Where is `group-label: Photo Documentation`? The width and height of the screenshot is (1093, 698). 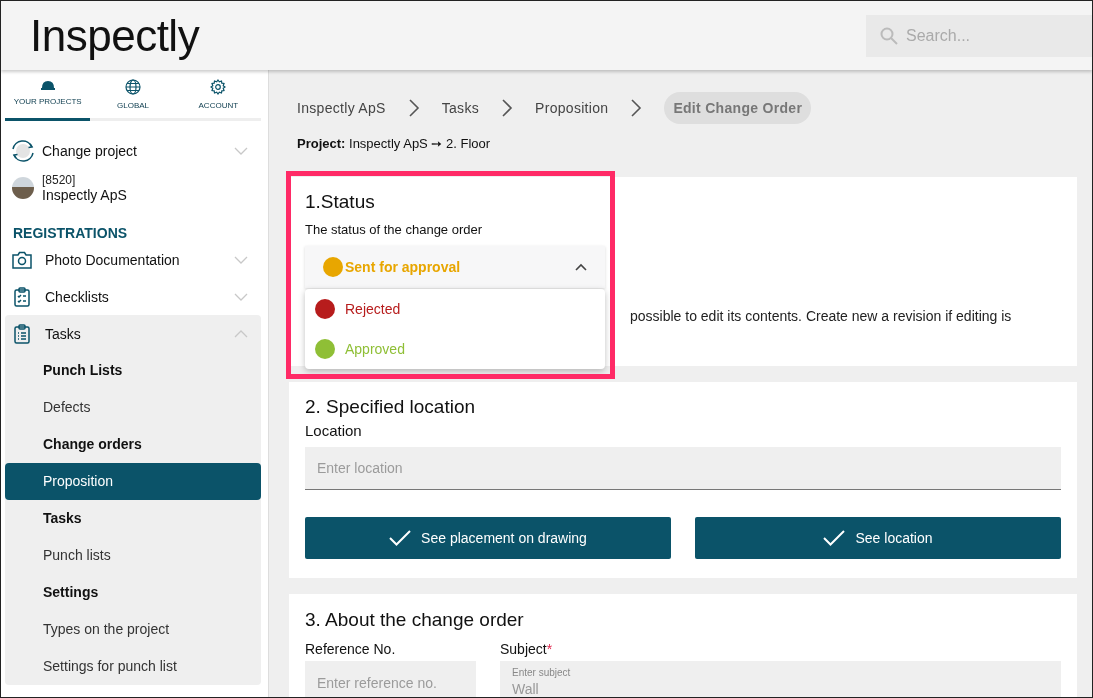
group-label: Photo Documentation is located at coordinates (113, 259).